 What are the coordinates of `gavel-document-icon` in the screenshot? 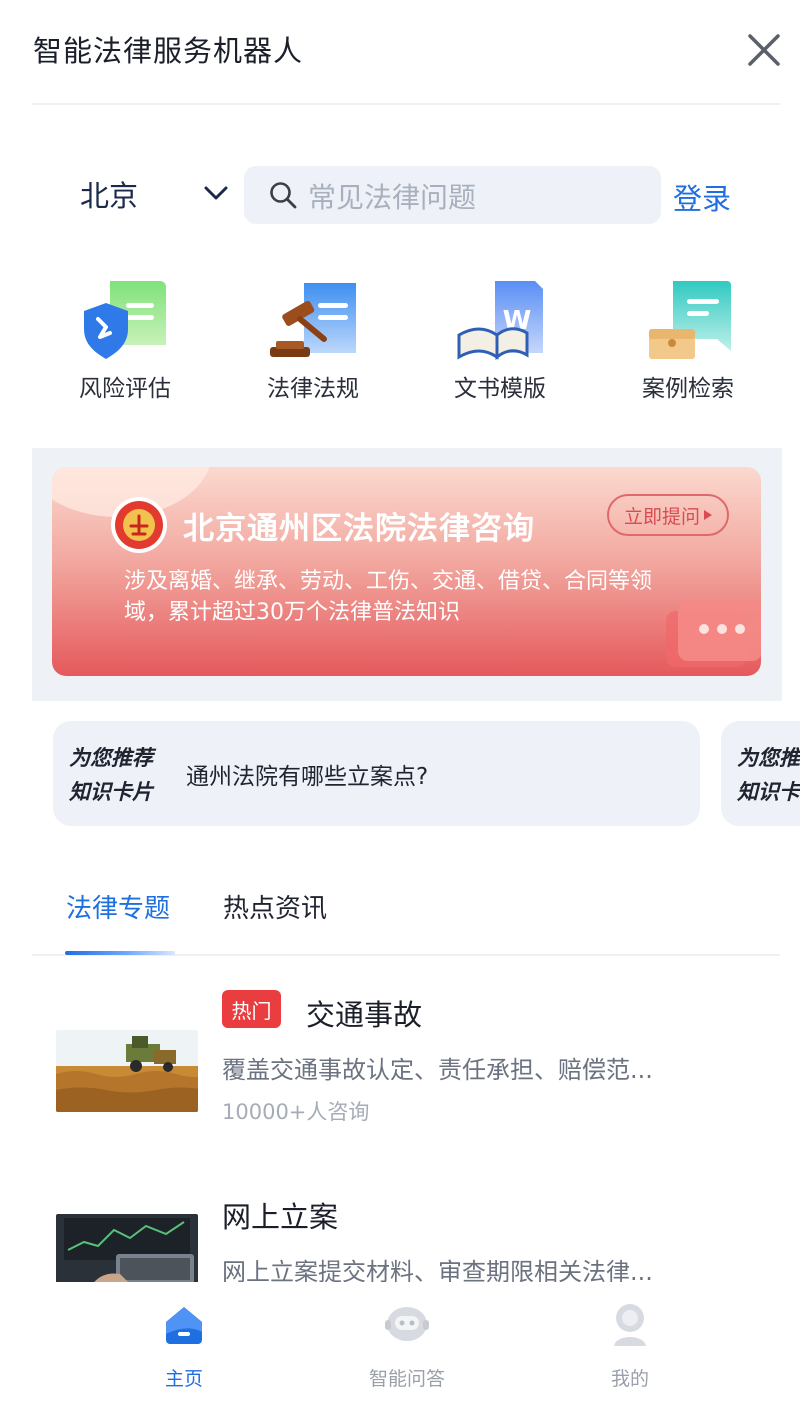 It's located at (313, 320).